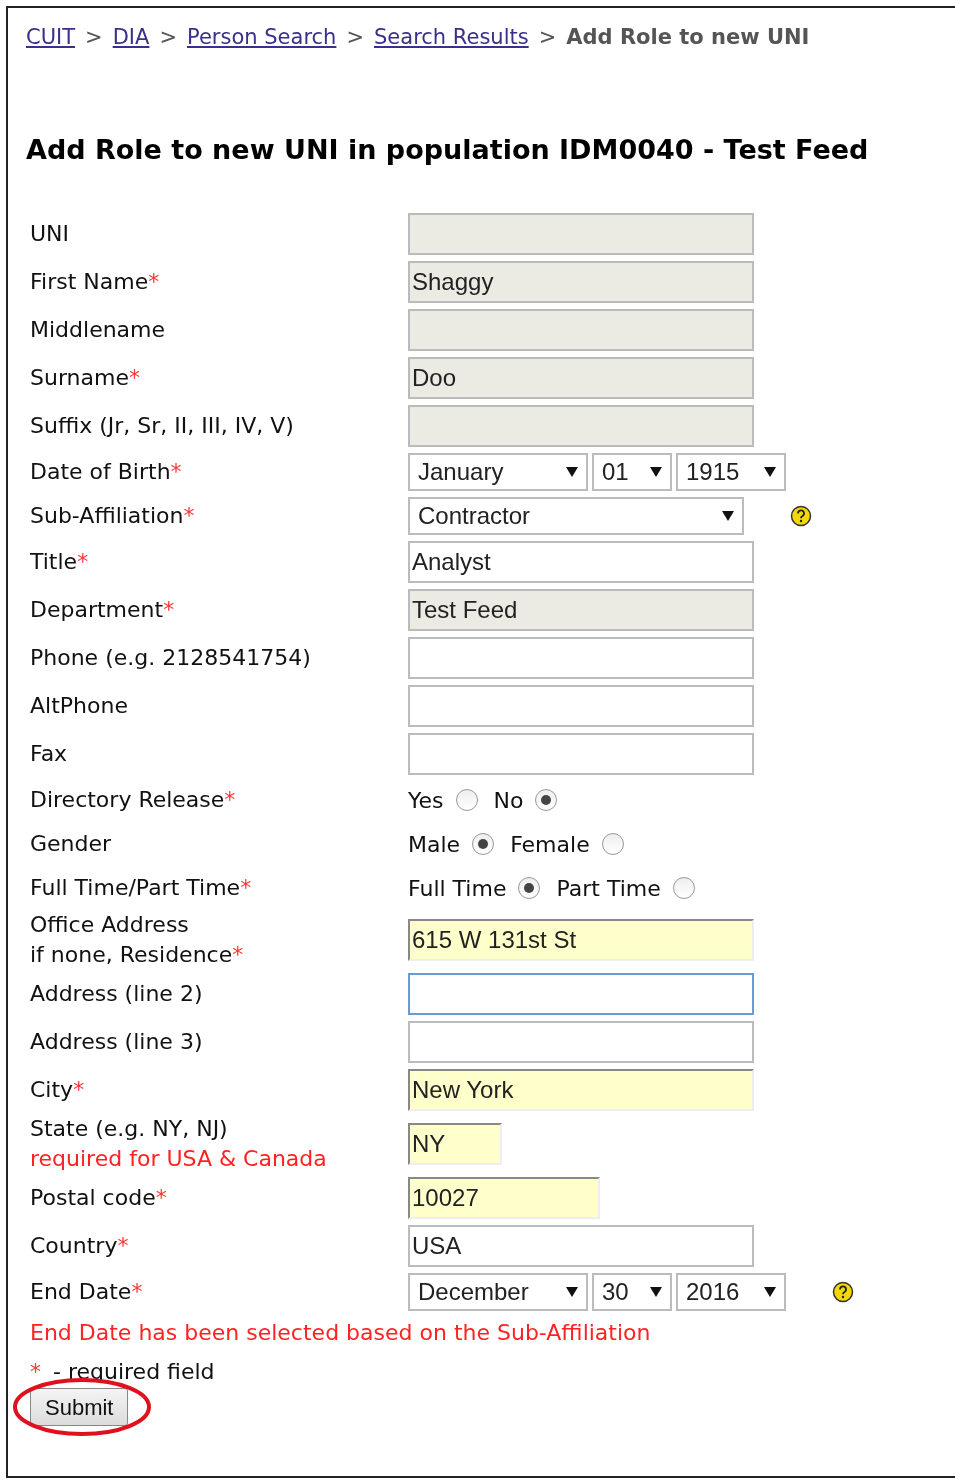 Image resolution: width=955 pixels, height=1483 pixels. I want to click on radio-label: Male, so click(434, 844).